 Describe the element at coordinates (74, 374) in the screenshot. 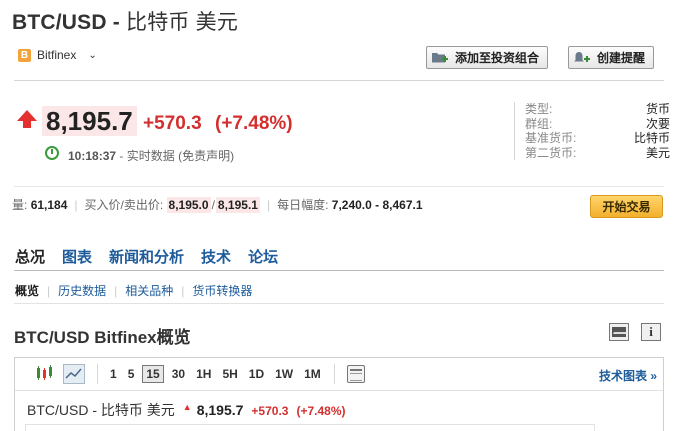

I see `line-chart-icon` at that location.